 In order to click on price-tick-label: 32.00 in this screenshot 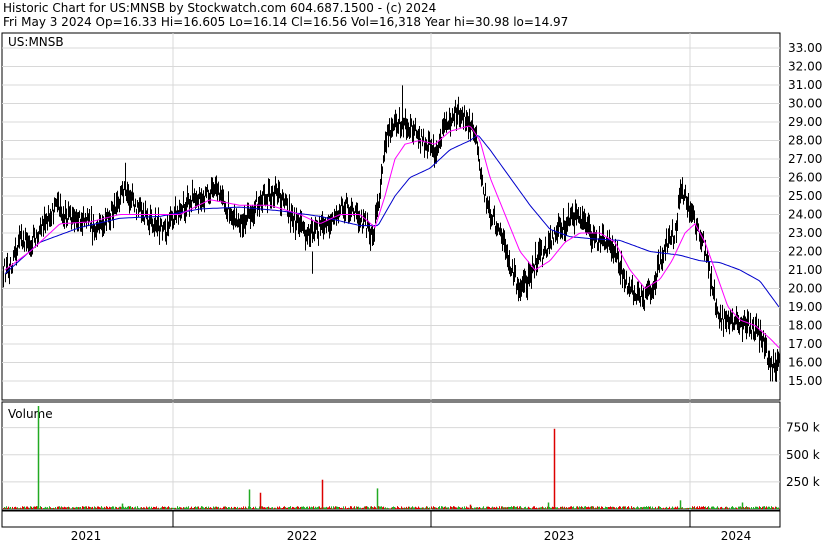, I will do `click(805, 67)`.